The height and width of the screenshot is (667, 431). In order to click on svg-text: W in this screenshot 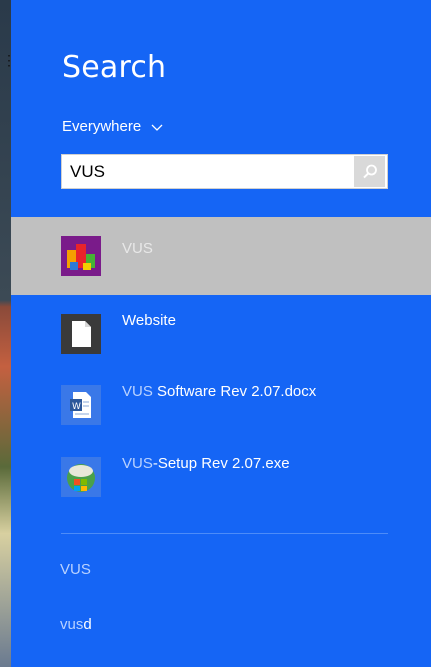, I will do `click(76, 407)`.